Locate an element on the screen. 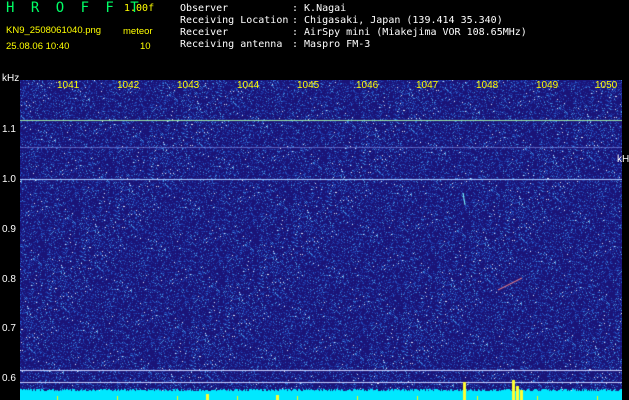  freq-tick-label: 0.8 is located at coordinates (9, 279).